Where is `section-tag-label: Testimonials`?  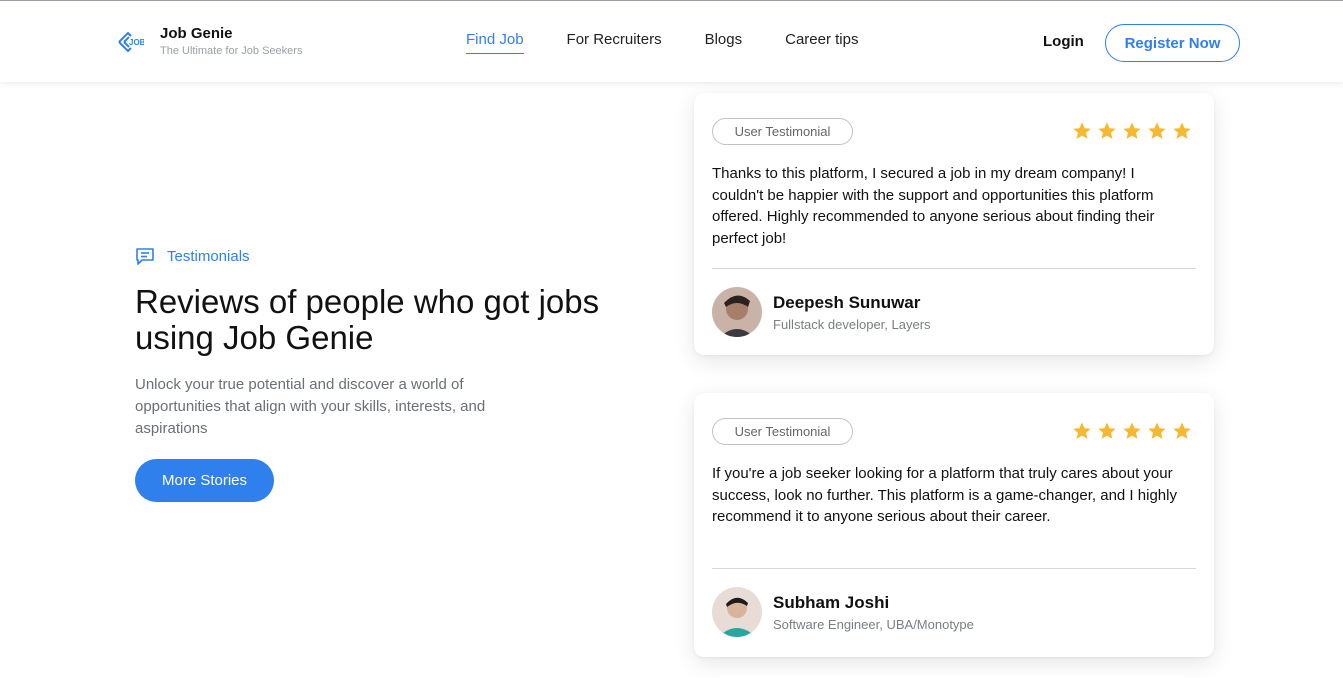
section-tag-label: Testimonials is located at coordinates (208, 256).